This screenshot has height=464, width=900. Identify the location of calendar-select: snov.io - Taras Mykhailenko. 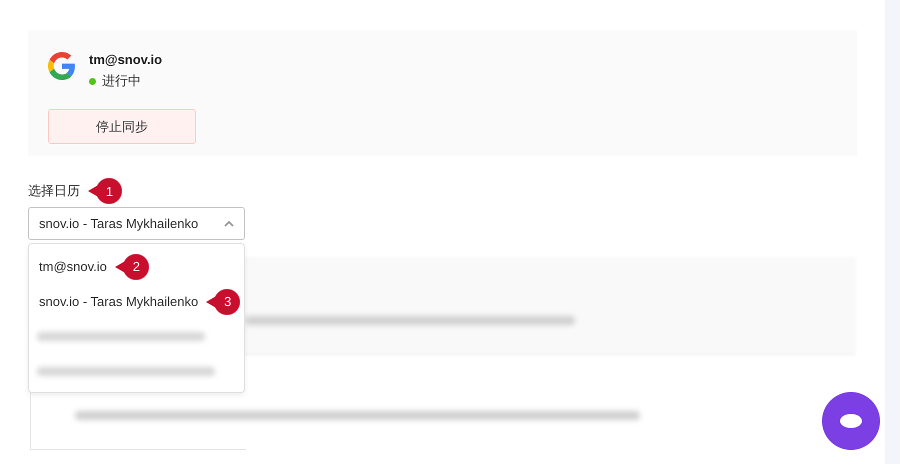
(136, 223).